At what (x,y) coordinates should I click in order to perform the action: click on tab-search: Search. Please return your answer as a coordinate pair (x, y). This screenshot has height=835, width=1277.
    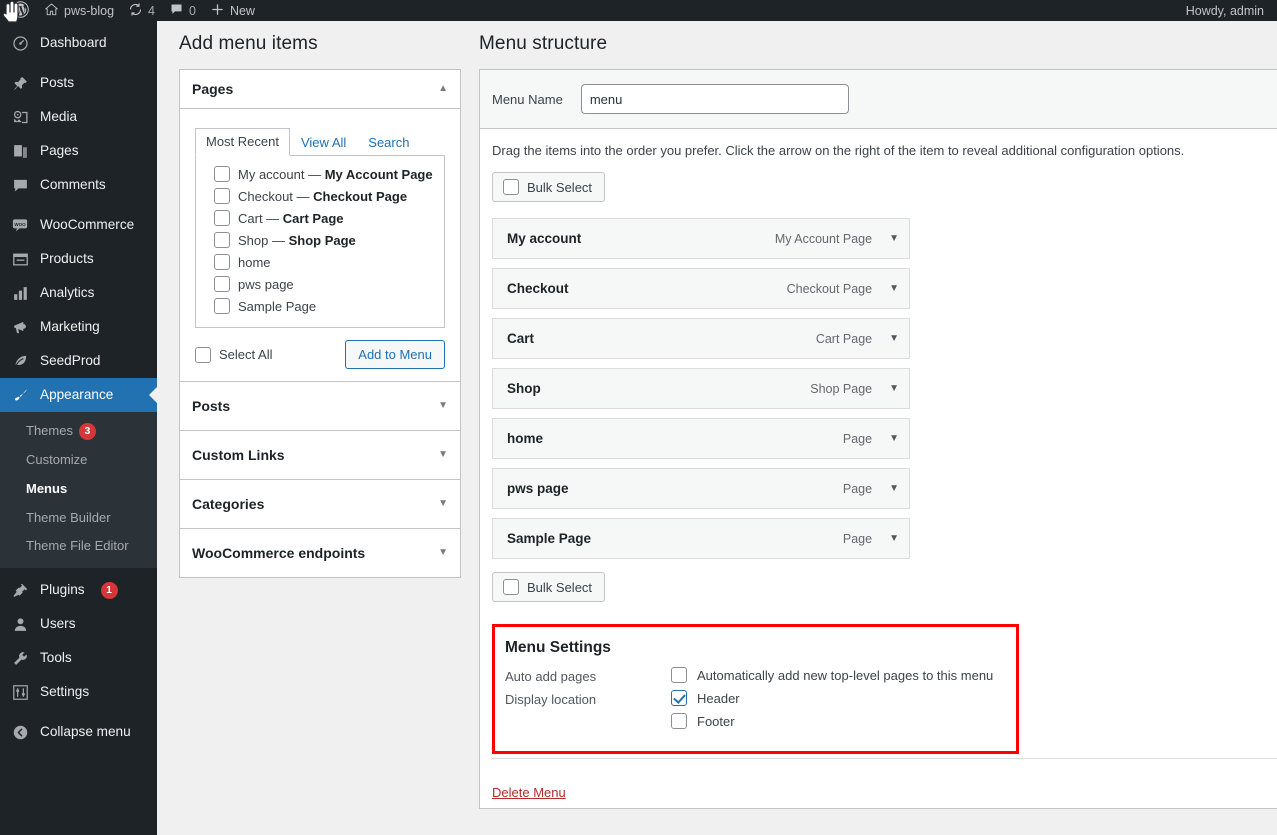
    Looking at the image, I should click on (388, 142).